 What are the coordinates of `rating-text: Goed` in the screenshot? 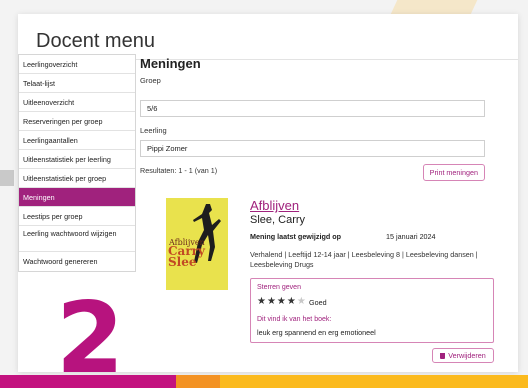 It's located at (318, 302).